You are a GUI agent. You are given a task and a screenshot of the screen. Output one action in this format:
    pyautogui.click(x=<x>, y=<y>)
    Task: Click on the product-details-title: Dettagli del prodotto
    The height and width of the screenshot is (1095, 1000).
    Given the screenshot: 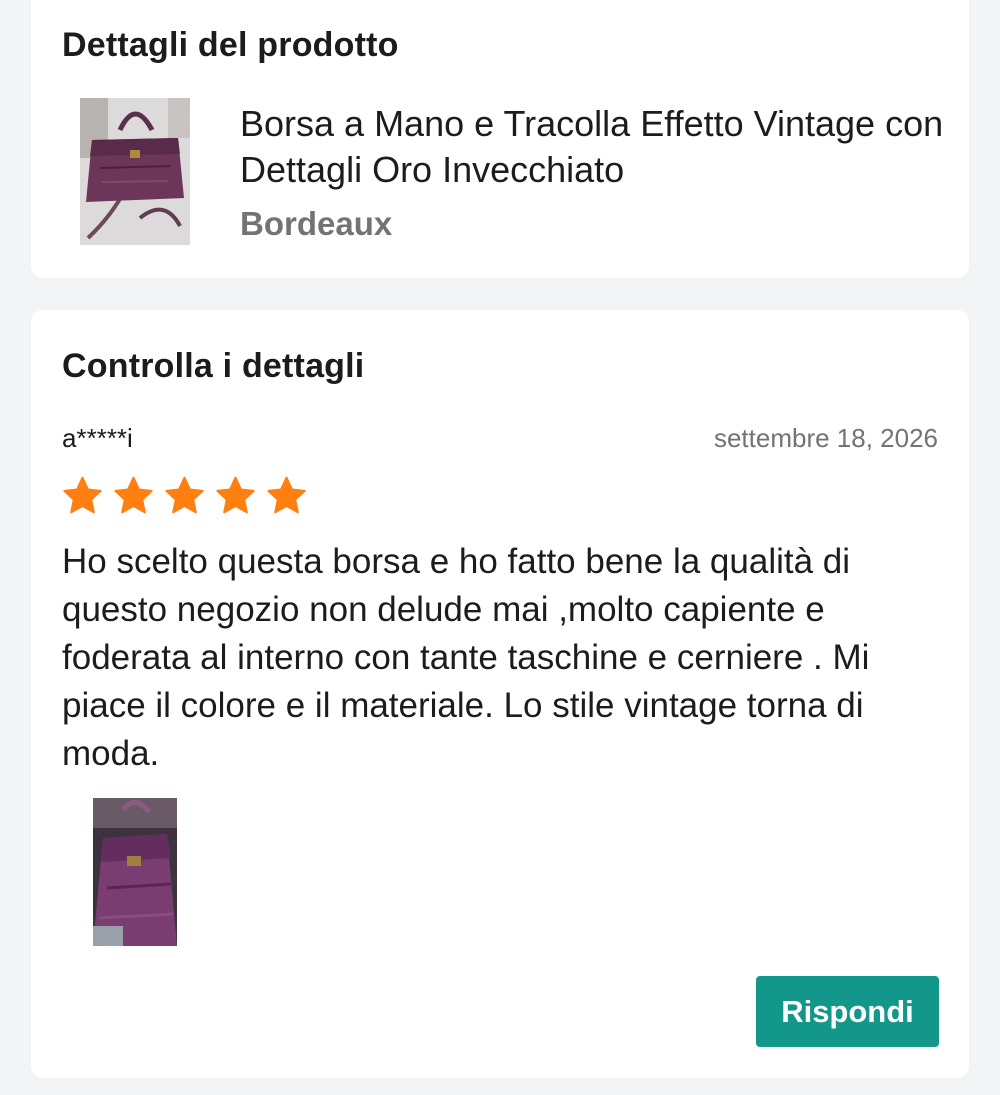 What is the action you would take?
    pyautogui.click(x=230, y=45)
    